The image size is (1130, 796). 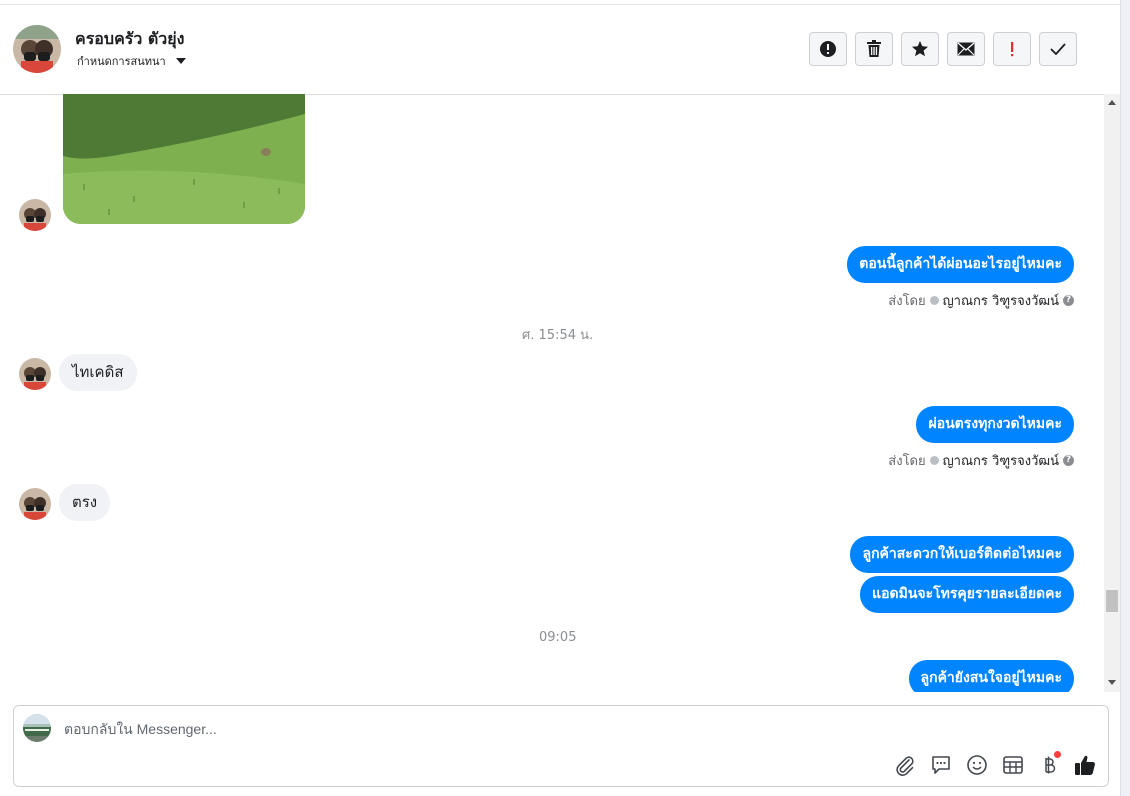 I want to click on alert-circle-icon, so click(x=828, y=49).